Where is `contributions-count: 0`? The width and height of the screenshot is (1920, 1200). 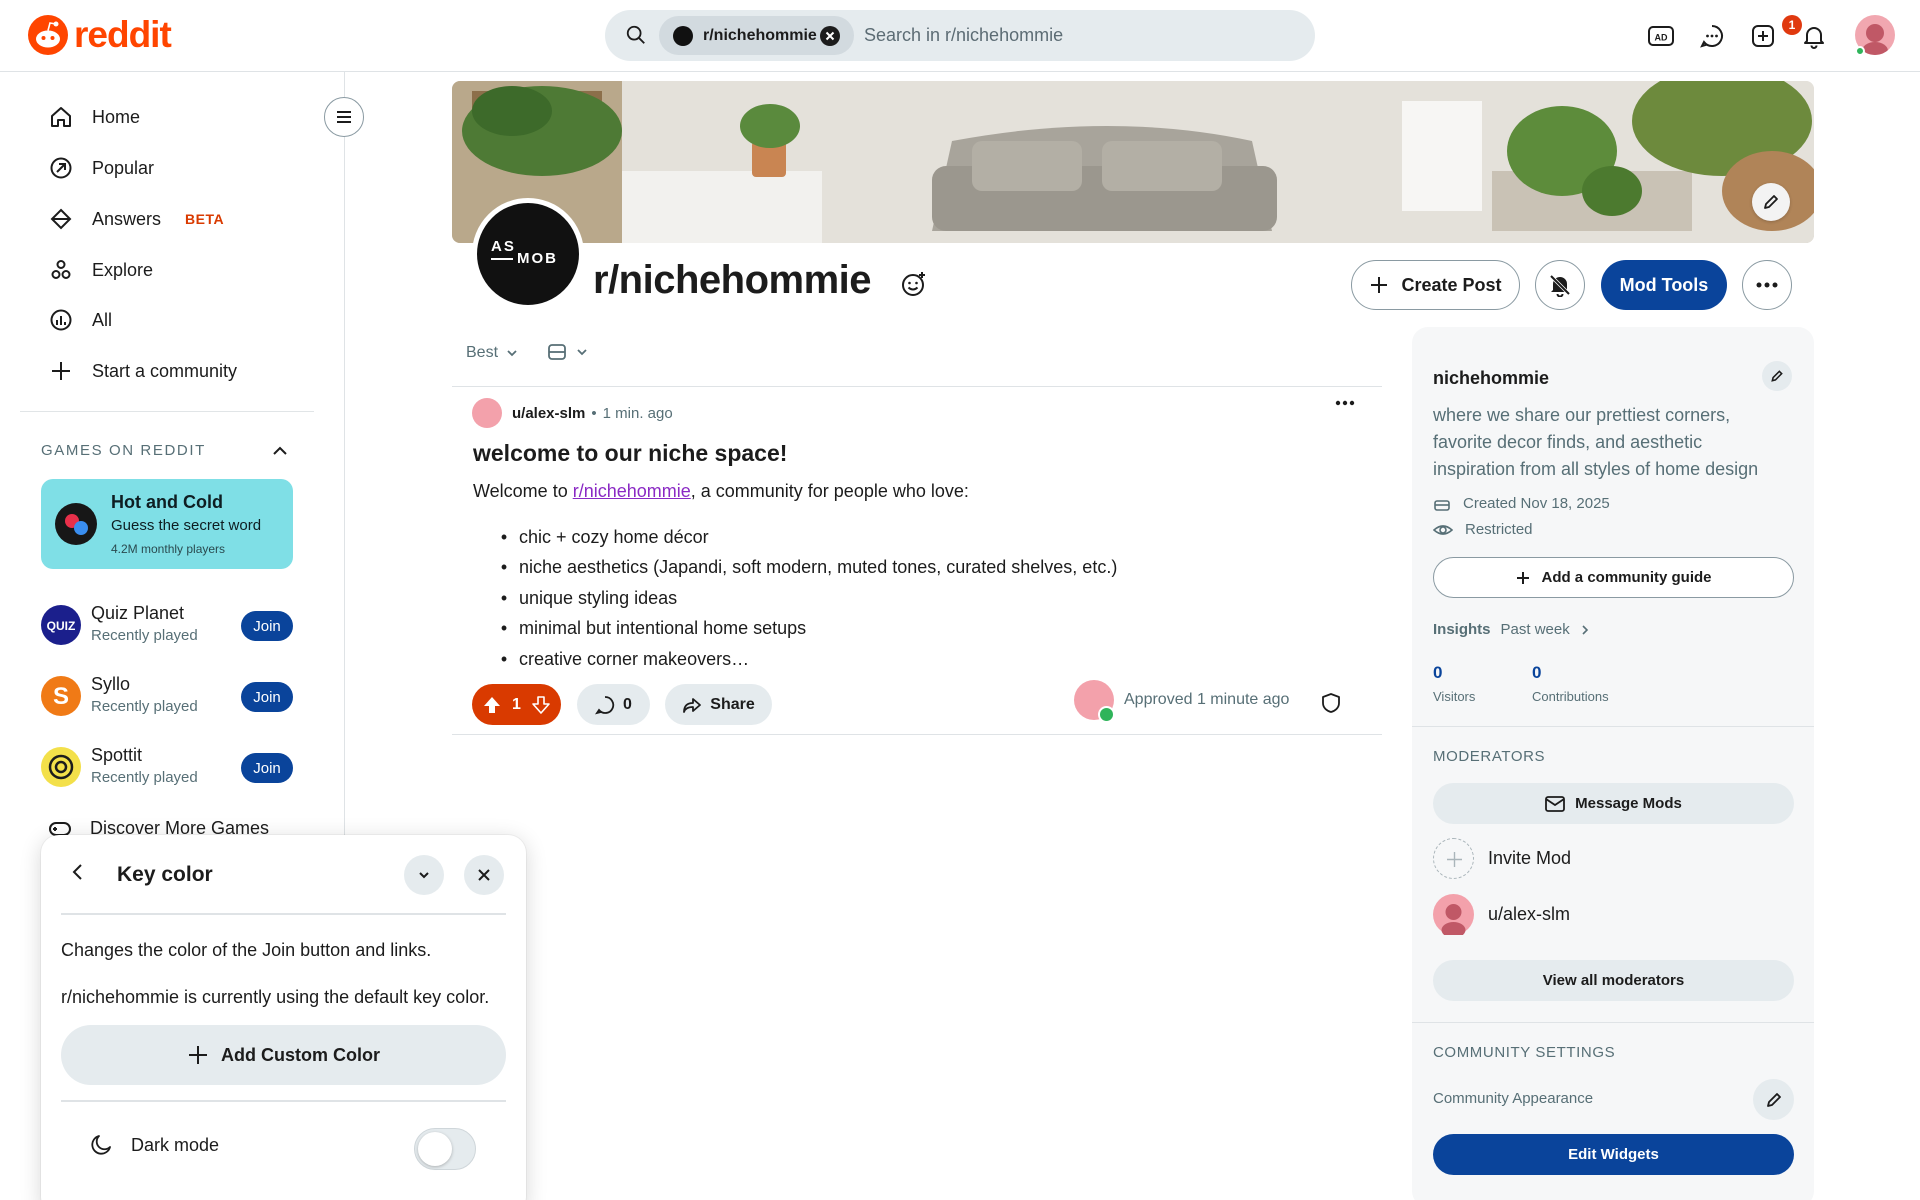
contributions-count: 0 is located at coordinates (1537, 672).